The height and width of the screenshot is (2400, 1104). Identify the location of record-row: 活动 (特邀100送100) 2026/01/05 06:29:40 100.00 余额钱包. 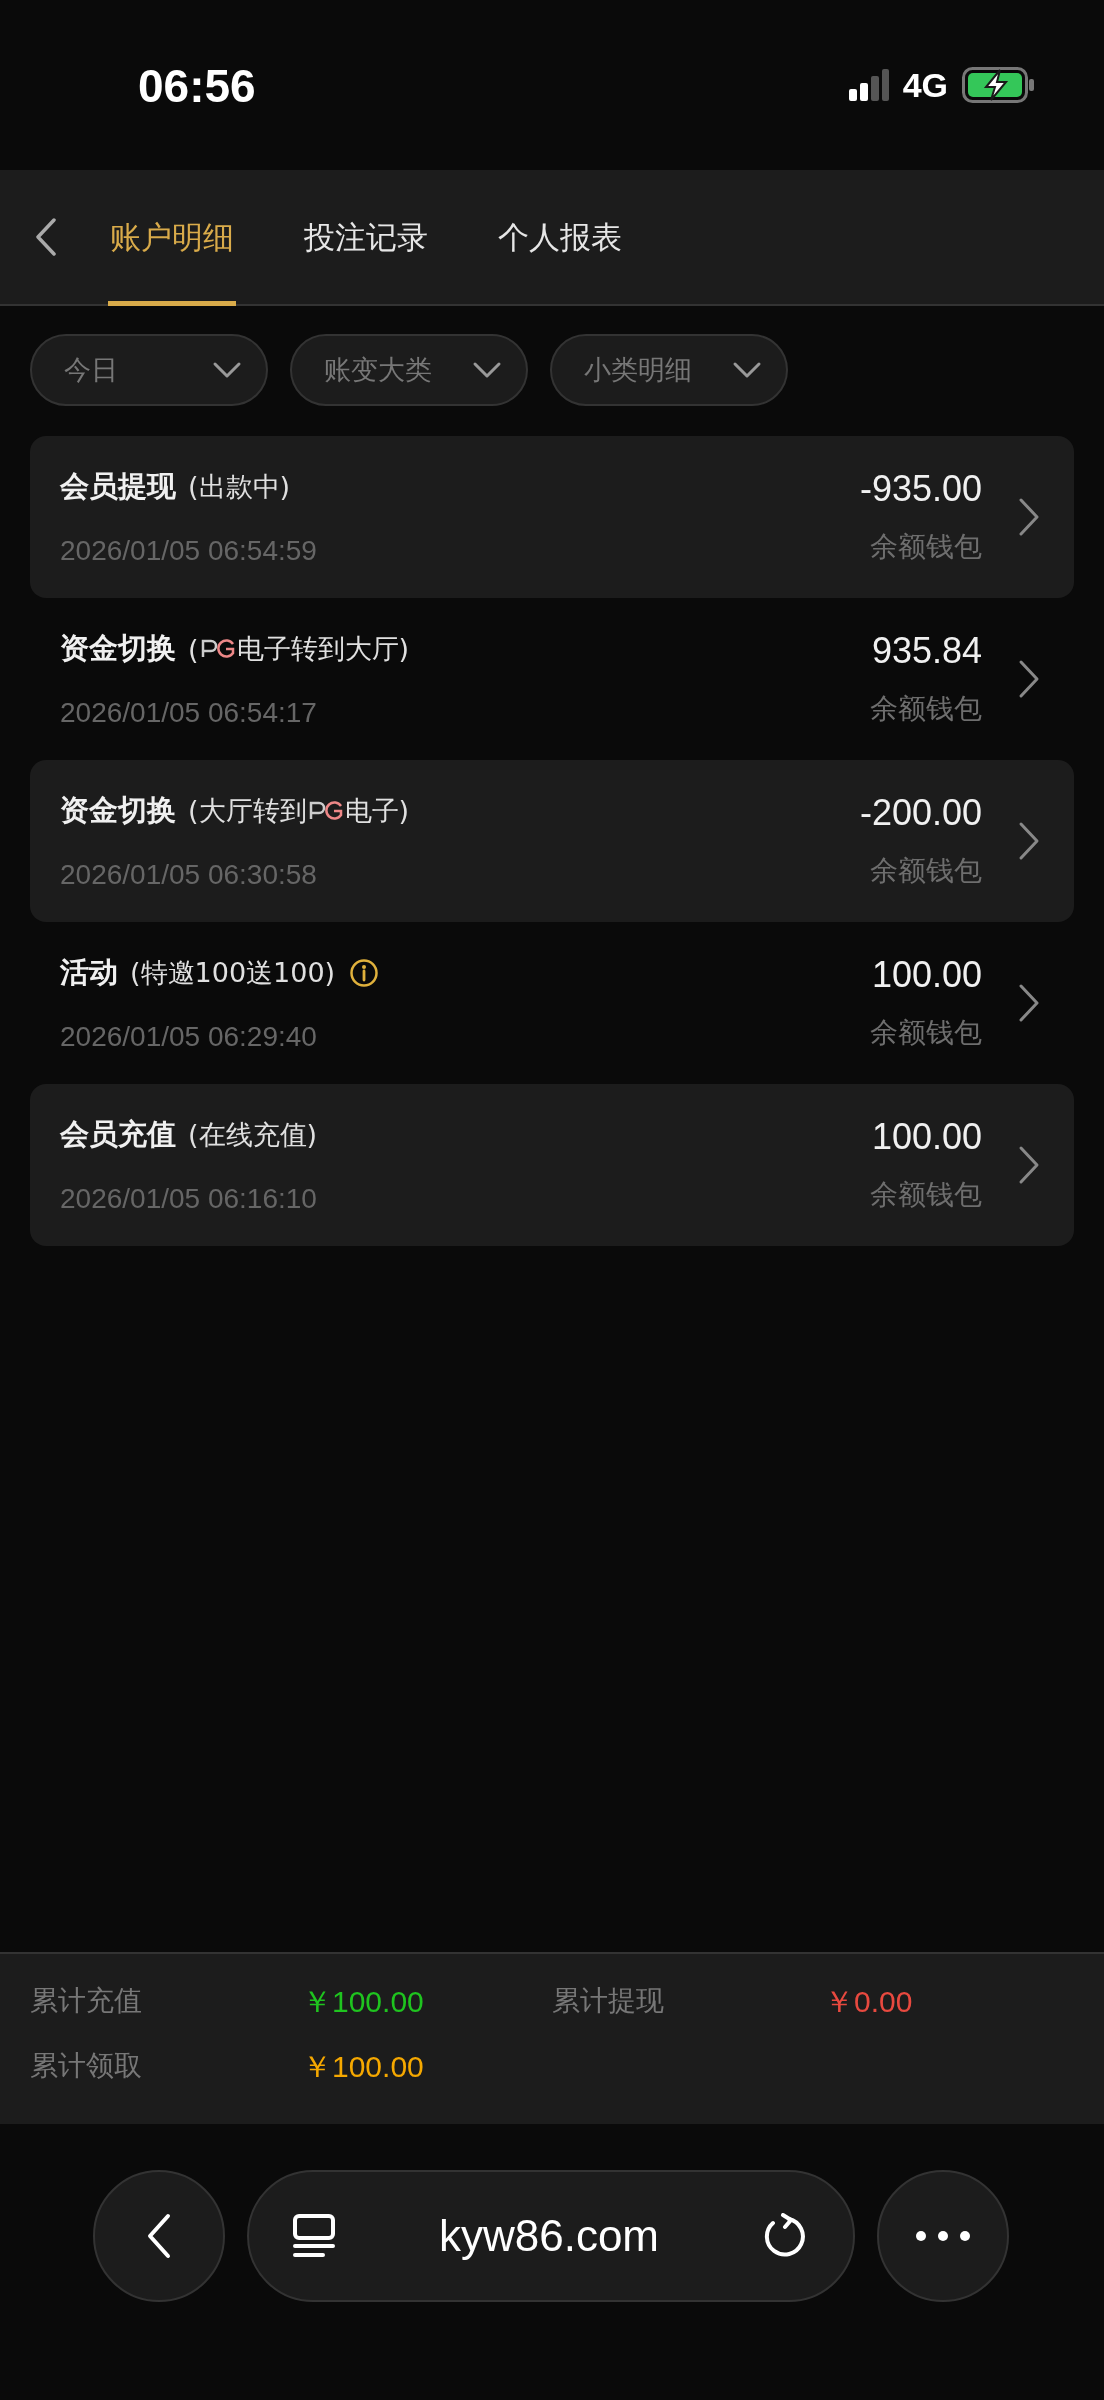
(552, 1003).